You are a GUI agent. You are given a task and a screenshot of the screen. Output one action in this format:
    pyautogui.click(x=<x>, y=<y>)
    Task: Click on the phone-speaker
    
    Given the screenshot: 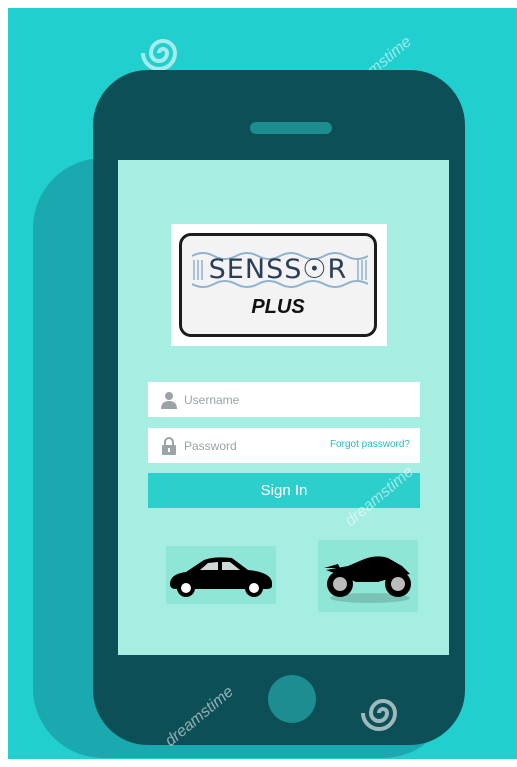 What is the action you would take?
    pyautogui.click(x=291, y=128)
    